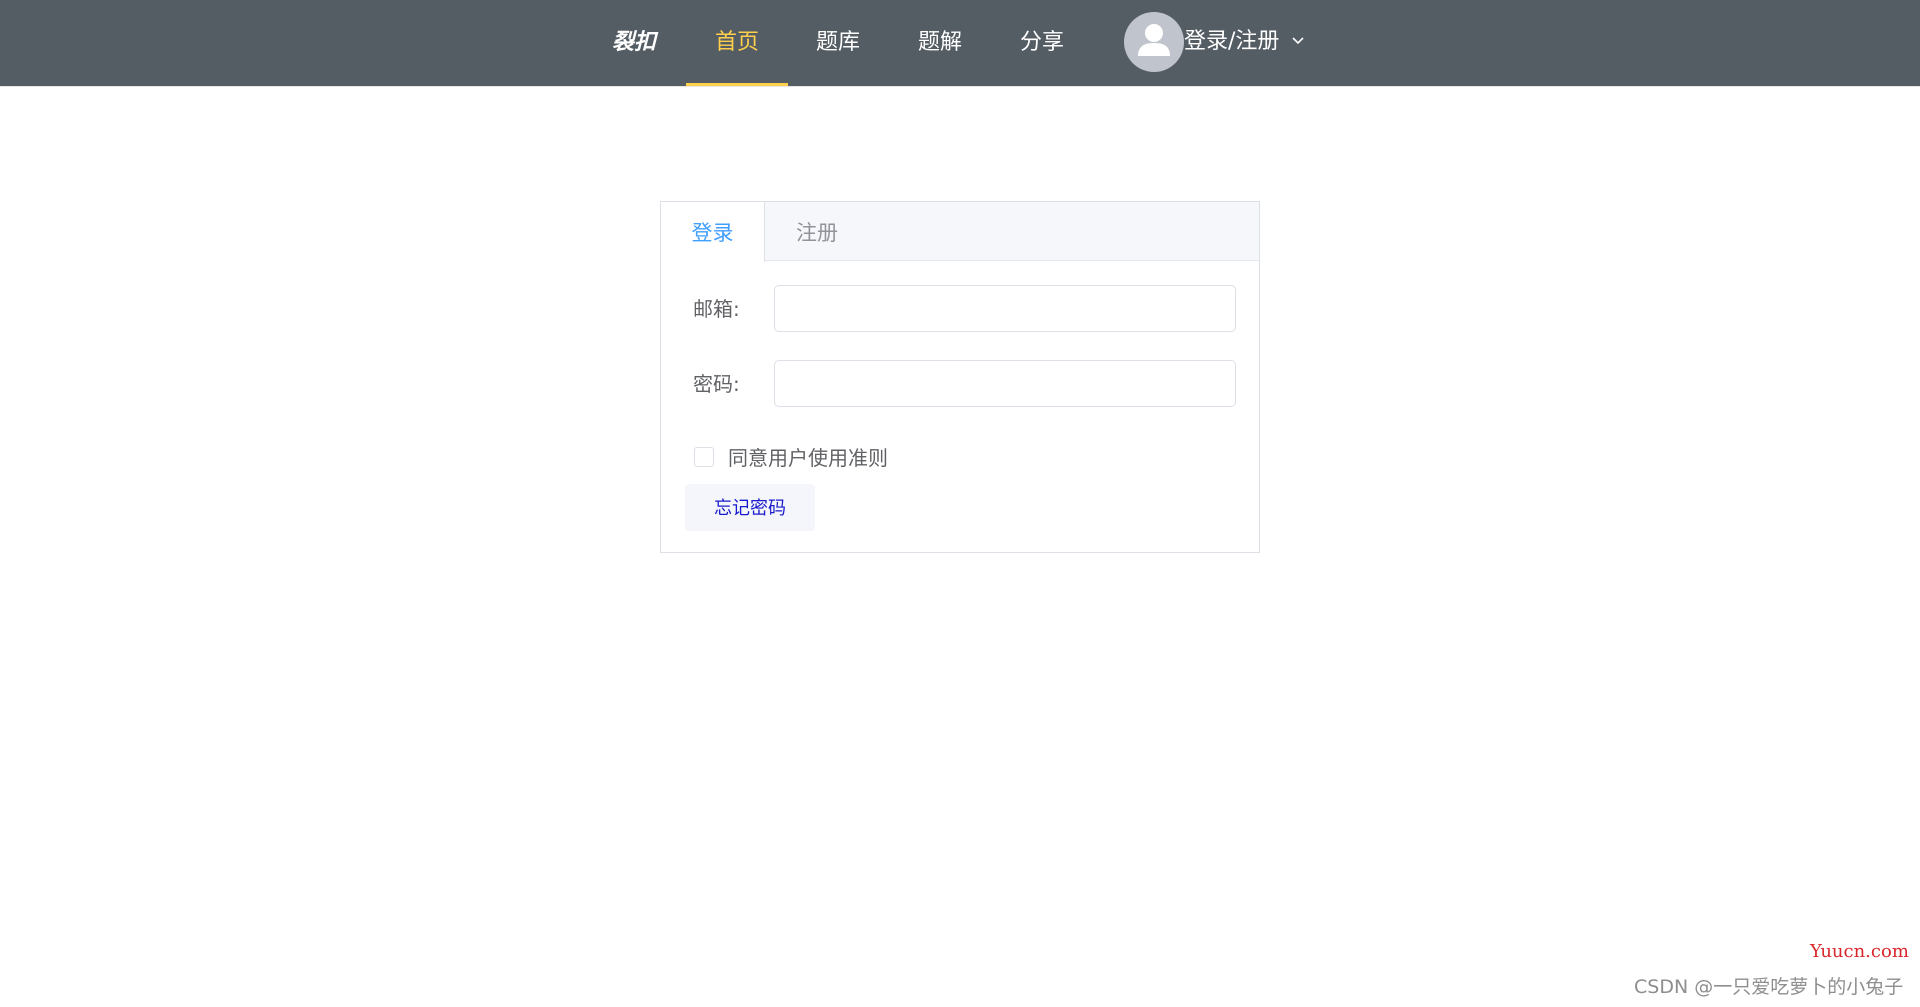 This screenshot has width=1920, height=1007. Describe the element at coordinates (808, 458) in the screenshot. I see `agree-terms-label: 同意用户使用准则` at that location.